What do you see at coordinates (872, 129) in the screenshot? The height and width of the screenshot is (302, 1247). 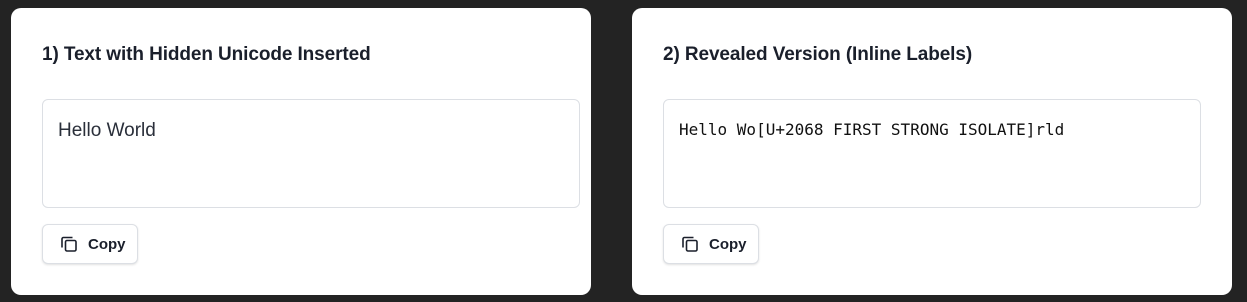 I see `revealed-text-content: Hello Wo[U+2068 FIRST STRONG ISOLATE]rld` at bounding box center [872, 129].